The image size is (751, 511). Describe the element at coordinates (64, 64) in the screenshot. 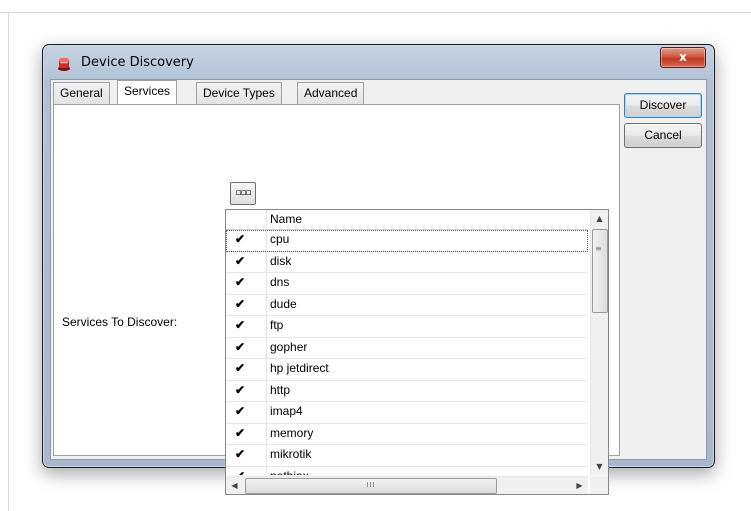

I see `device-discovery-app-icon` at that location.